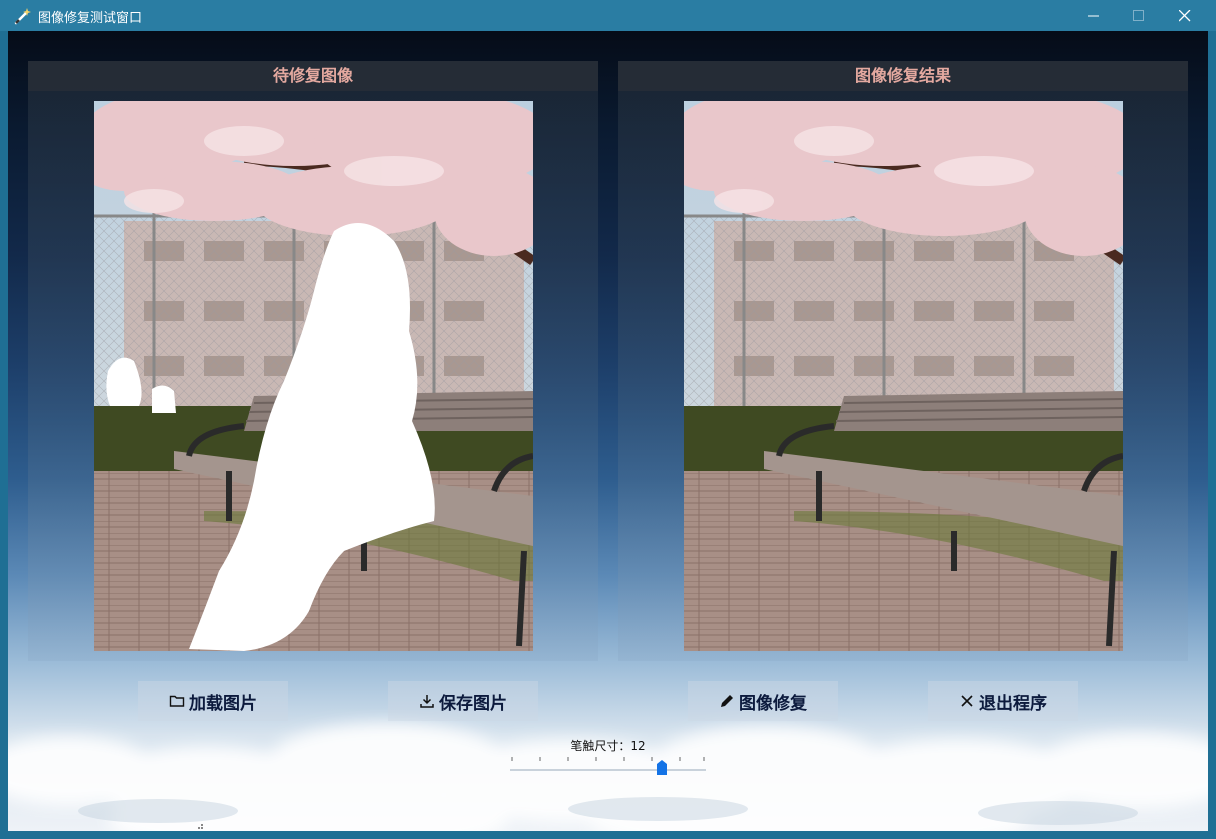 The width and height of the screenshot is (1216, 839). What do you see at coordinates (177, 701) in the screenshot?
I see `folder-icon` at bounding box center [177, 701].